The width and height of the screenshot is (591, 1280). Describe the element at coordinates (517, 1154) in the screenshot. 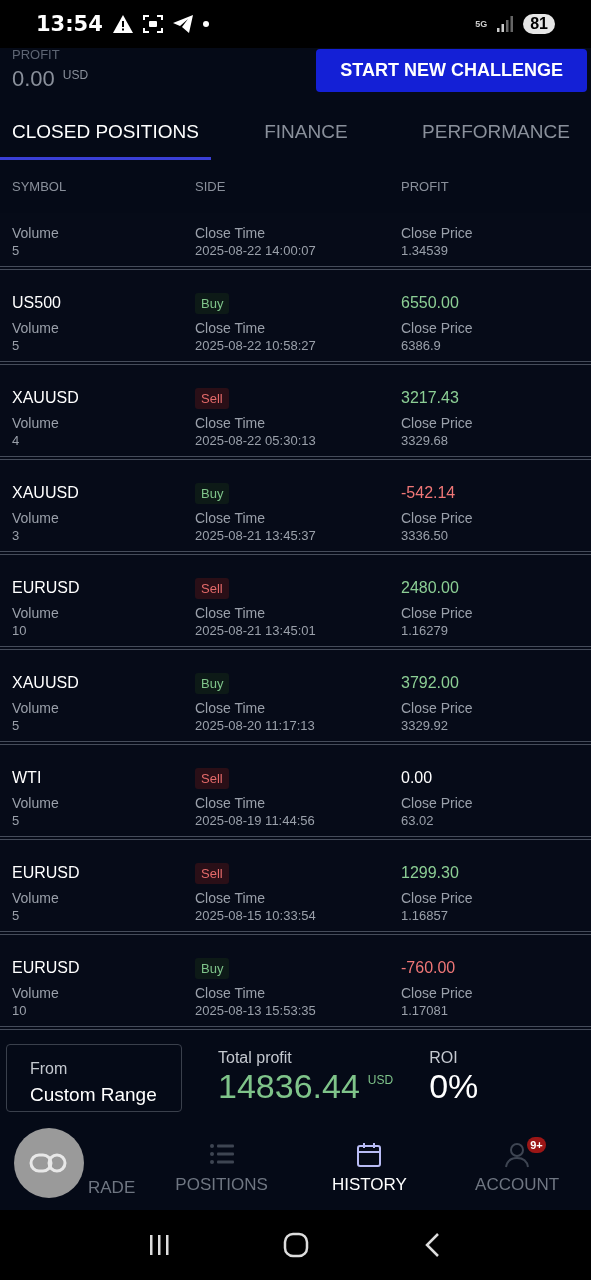

I see `person-icon` at that location.